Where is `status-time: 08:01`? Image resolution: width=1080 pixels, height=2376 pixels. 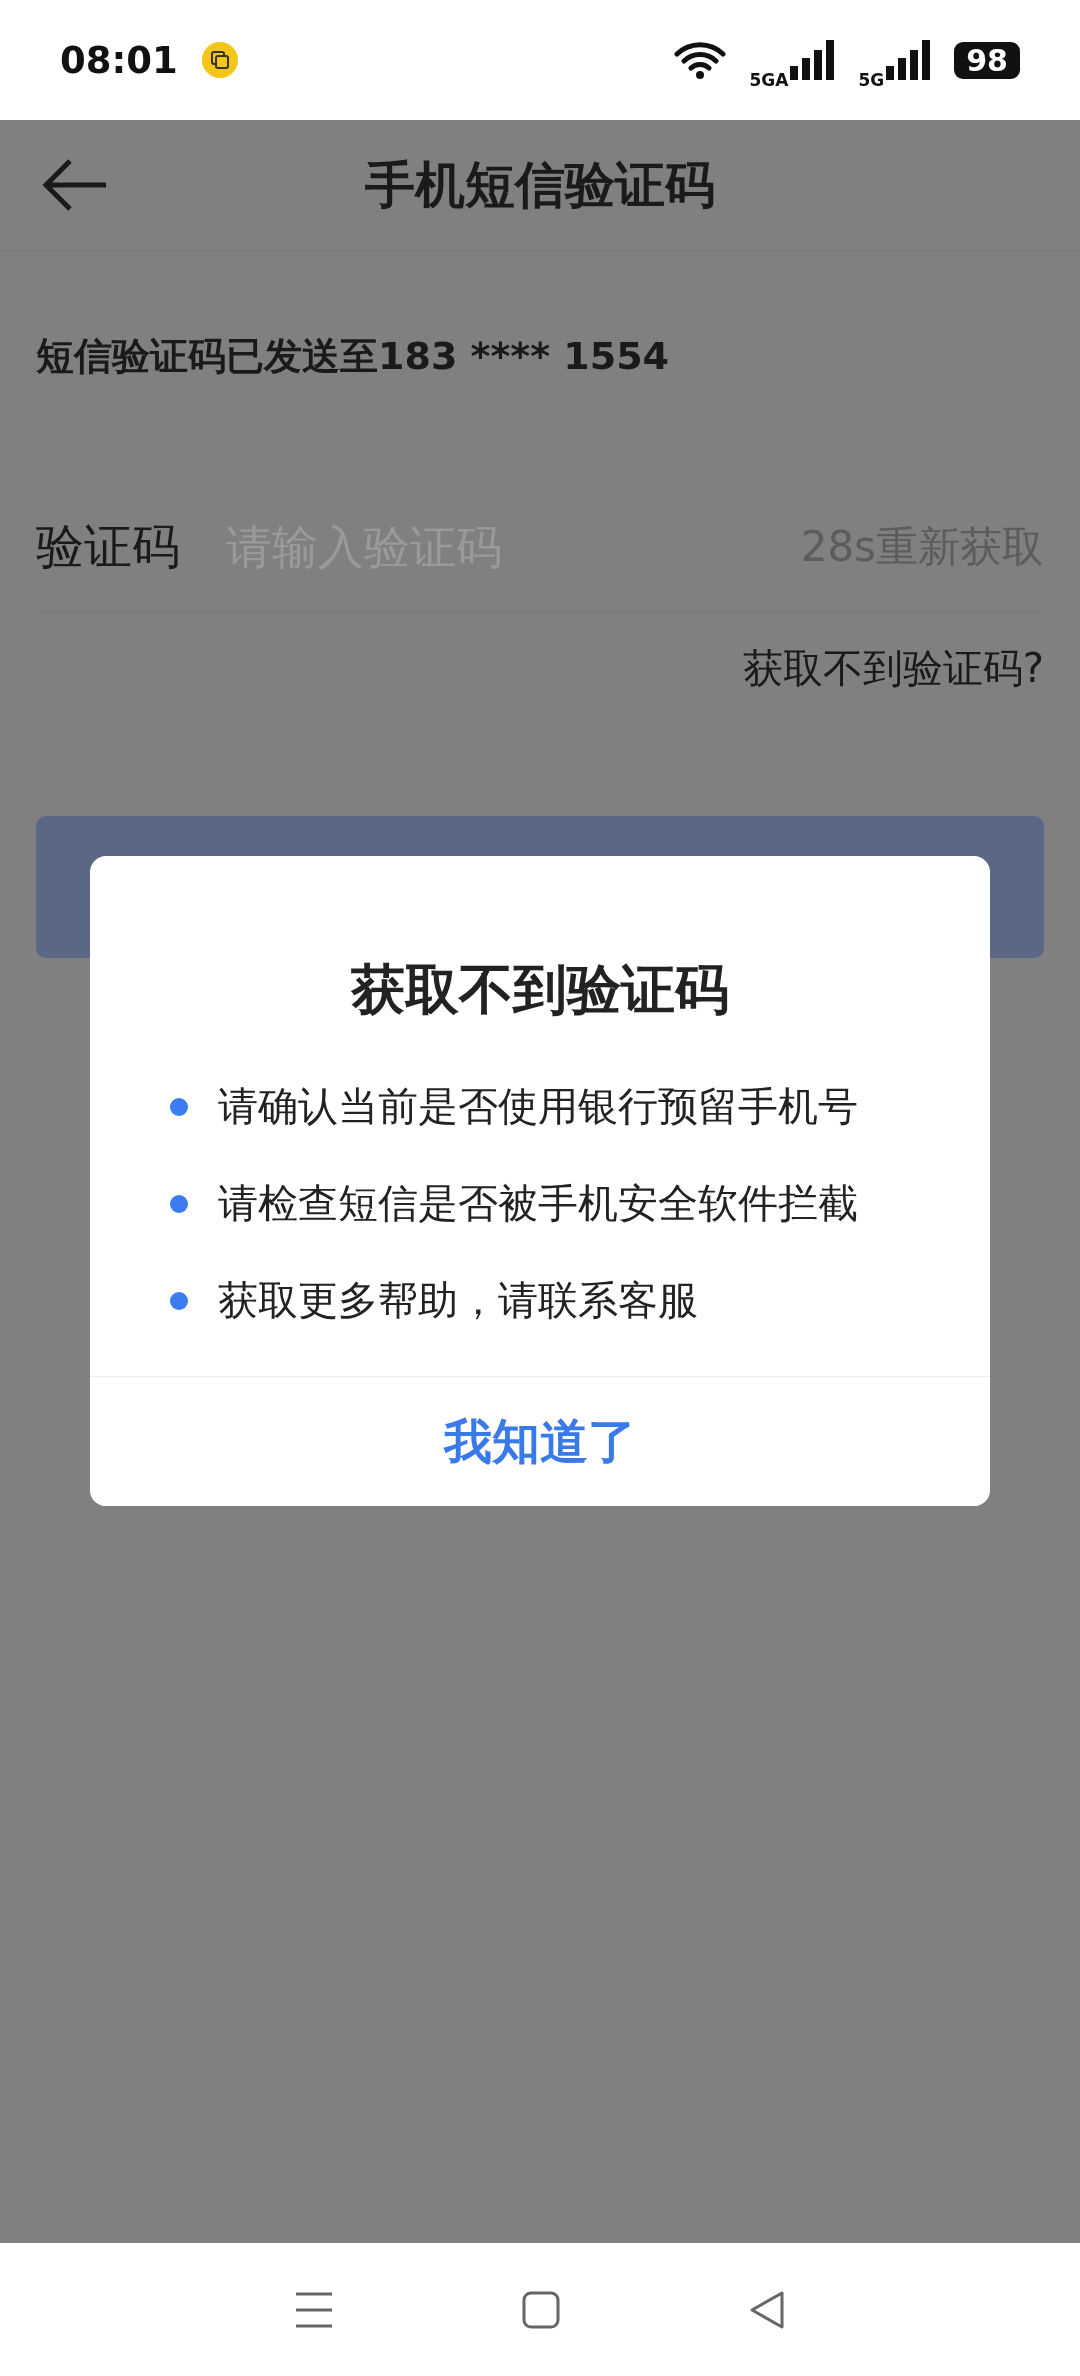 status-time: 08:01 is located at coordinates (119, 60).